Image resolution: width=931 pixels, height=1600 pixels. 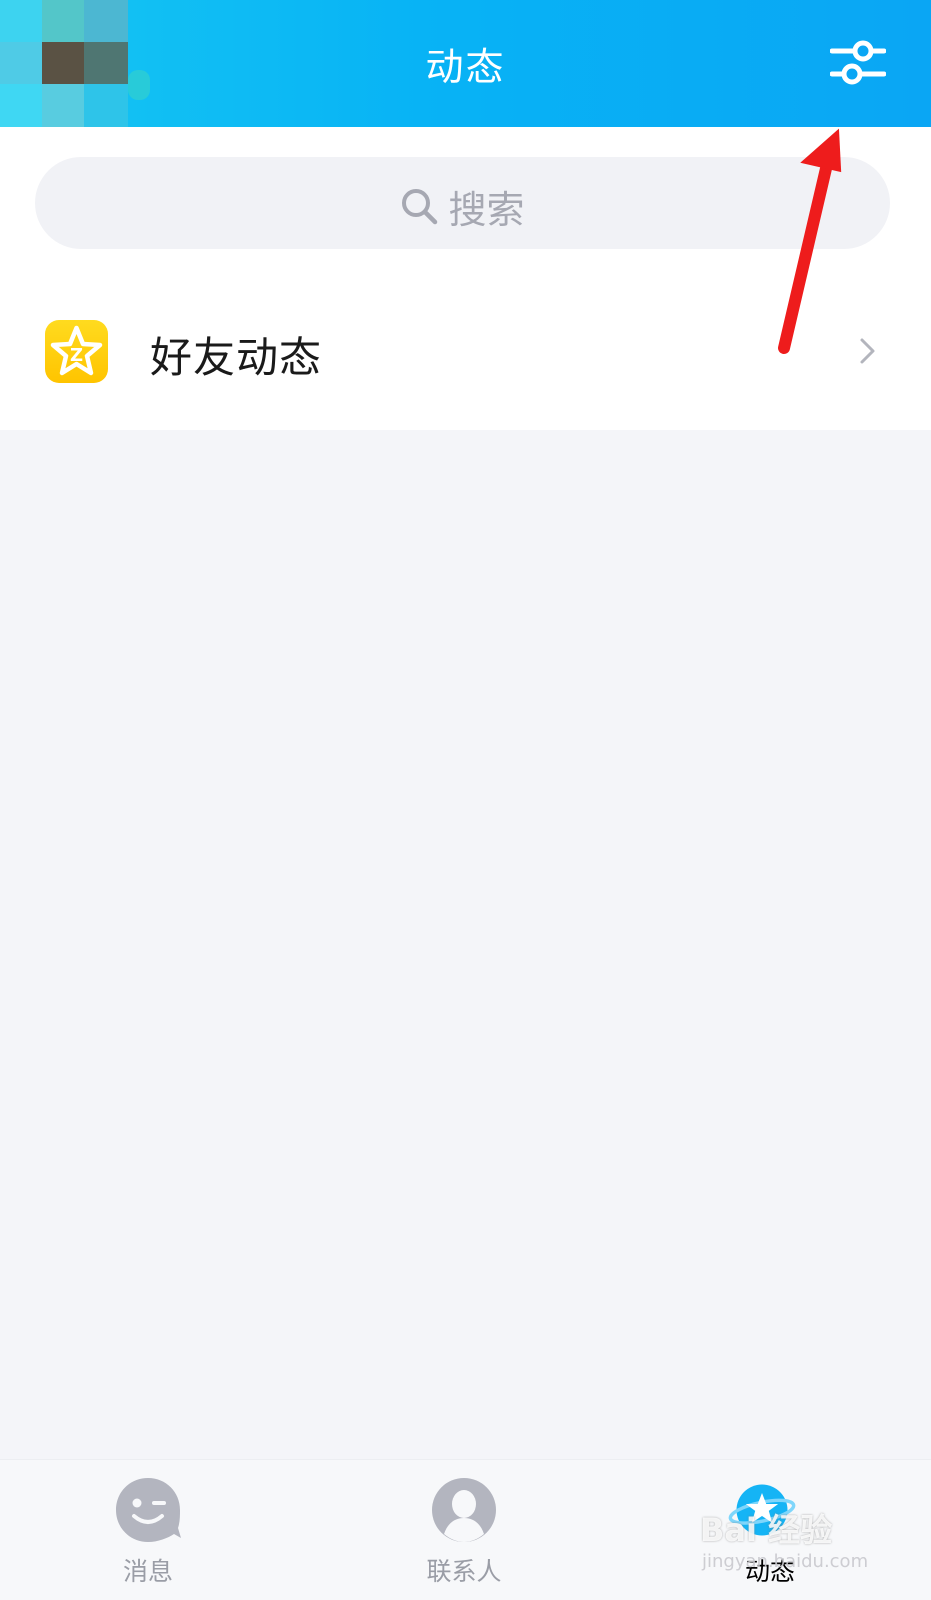 I want to click on qzone-star-icon: Z, so click(x=76, y=351).